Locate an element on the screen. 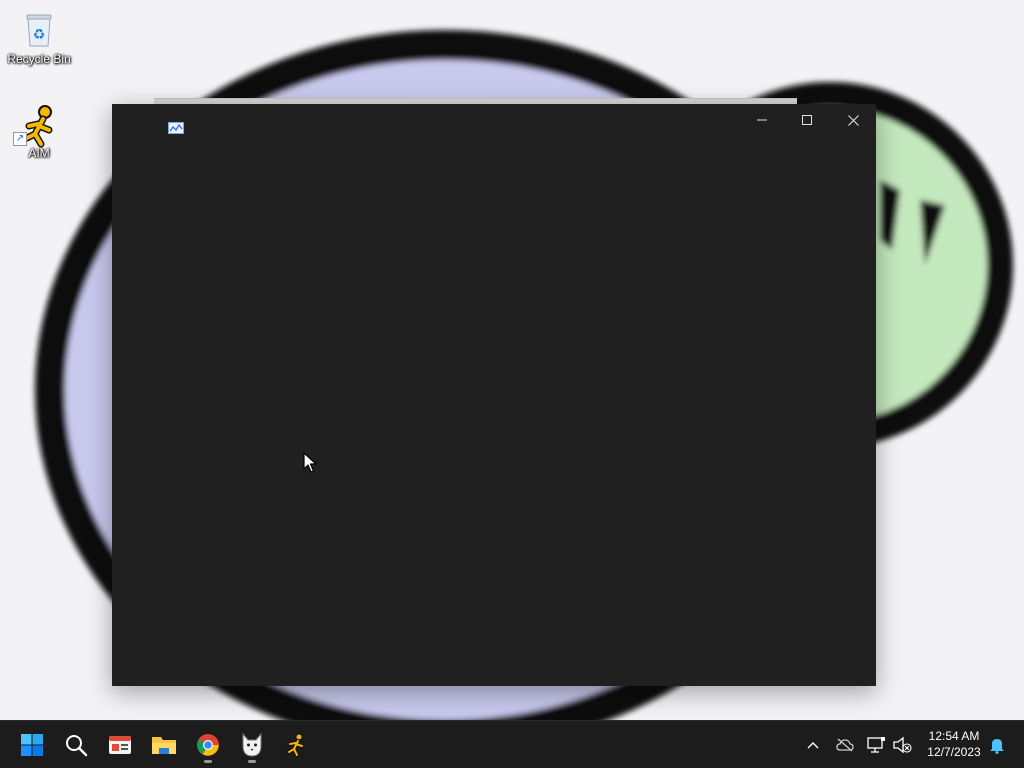 This screenshot has height=768, width=1024. notifications-button is located at coordinates (997, 745).